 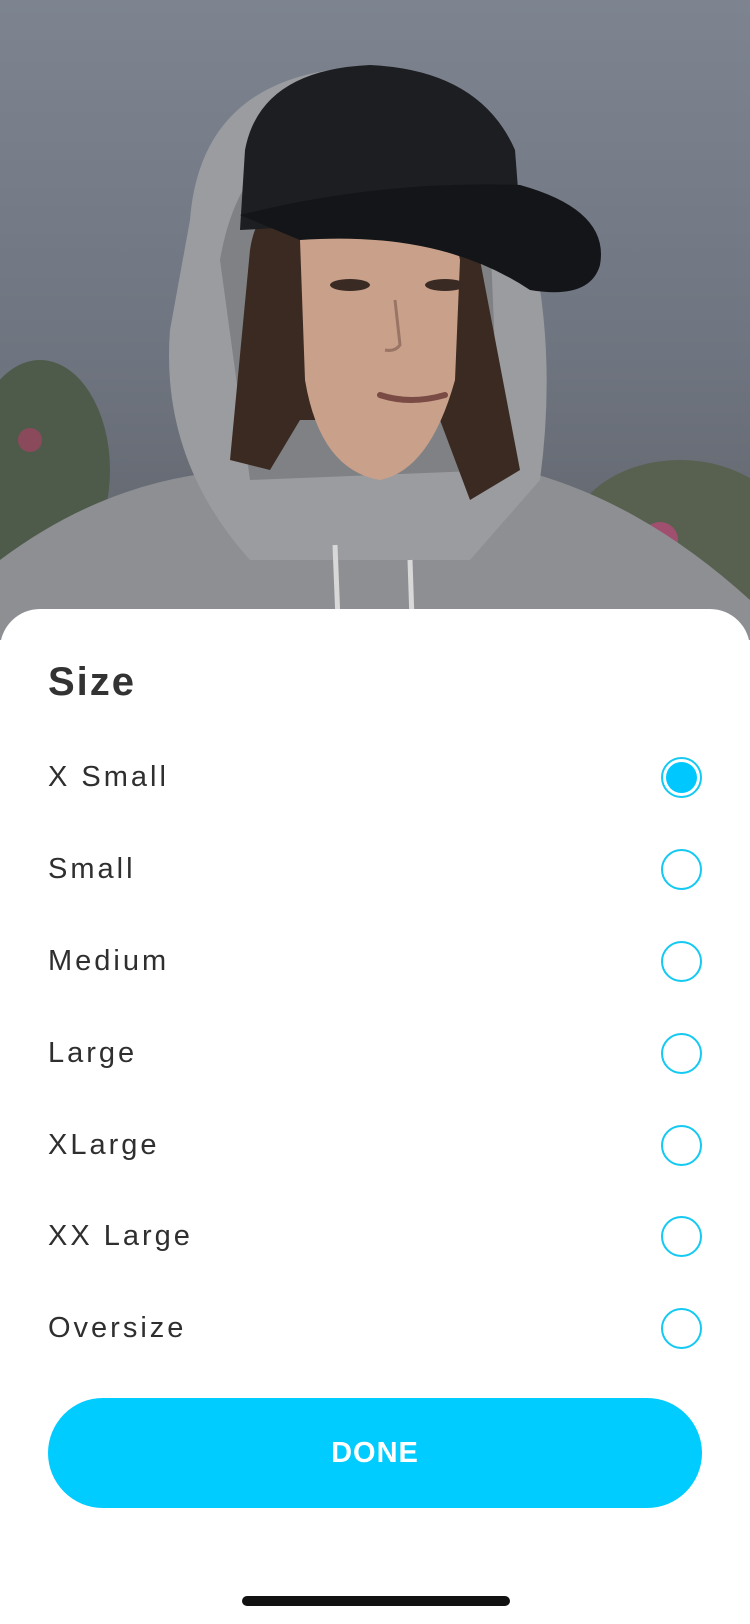 I want to click on size-option-label: Medium, so click(x=109, y=960).